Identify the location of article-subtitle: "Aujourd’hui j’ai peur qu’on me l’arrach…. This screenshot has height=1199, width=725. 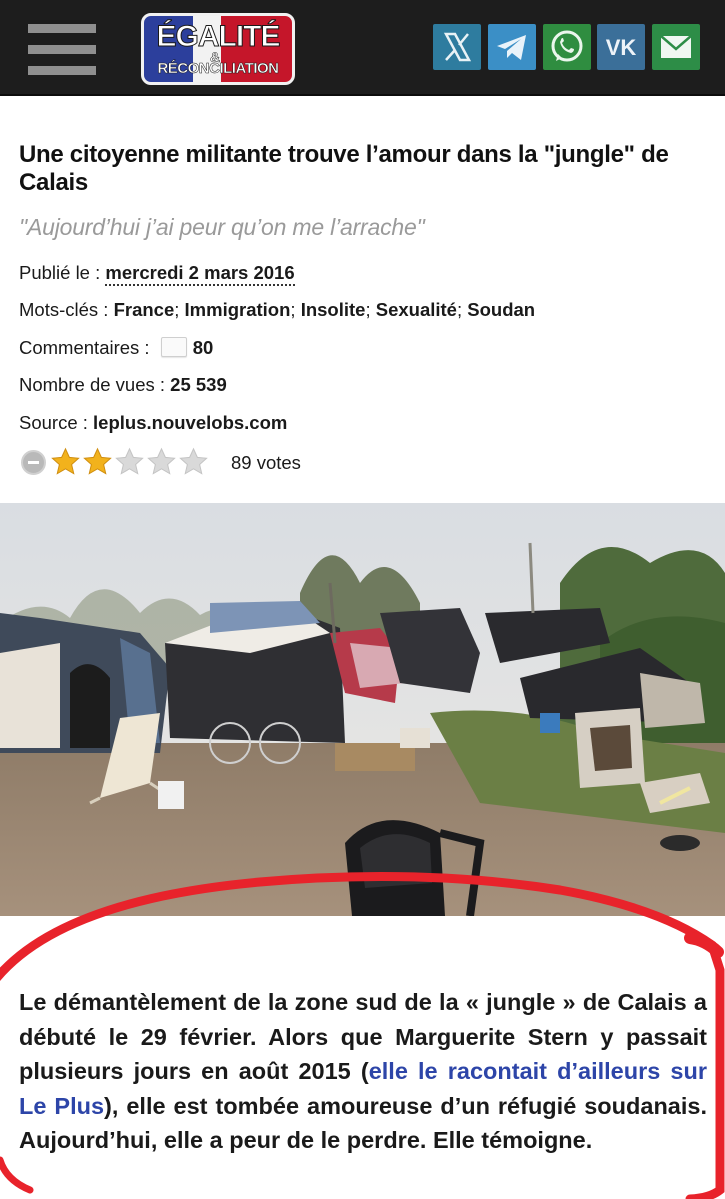
(222, 227).